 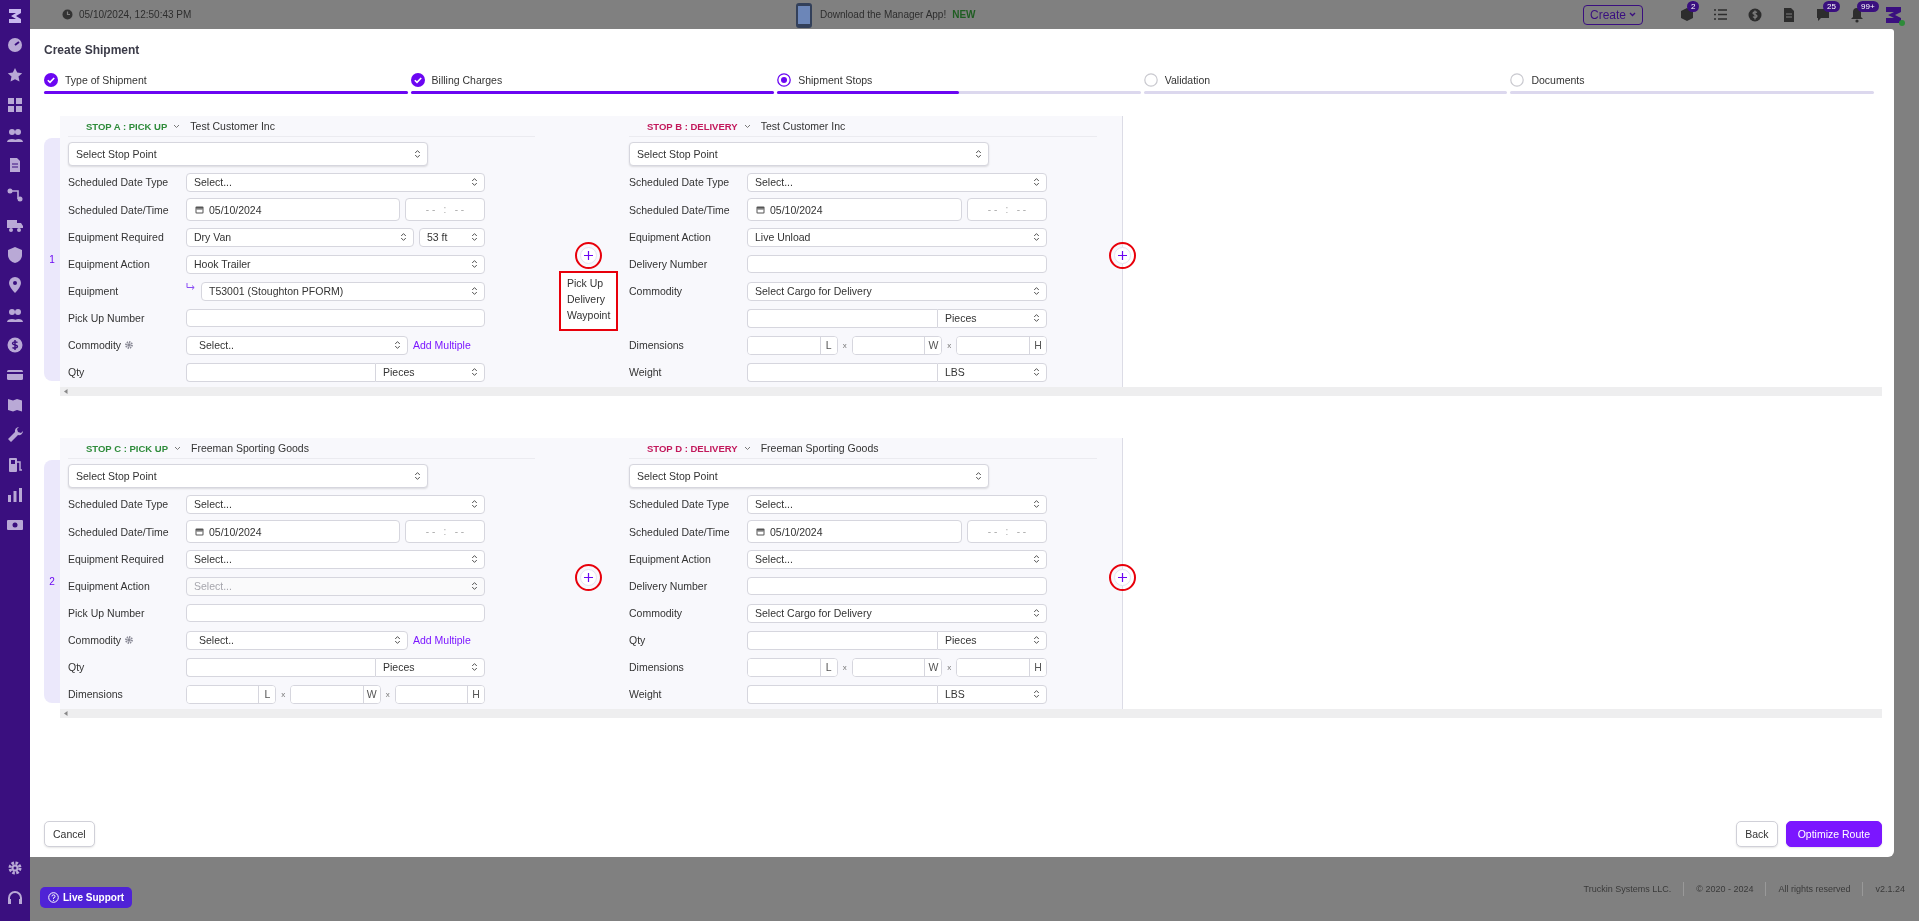 I want to click on optimize-route-button: Optimize Route, so click(x=1833, y=834).